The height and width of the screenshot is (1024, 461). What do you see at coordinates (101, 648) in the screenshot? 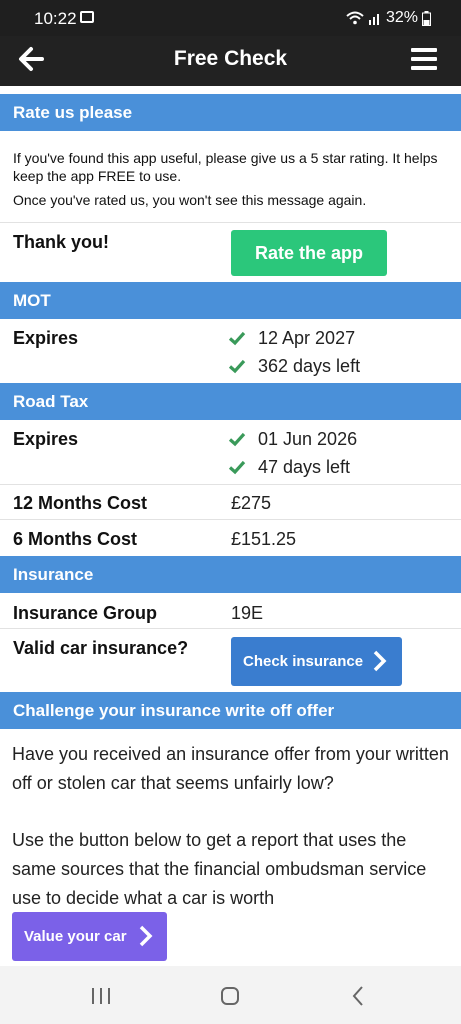
I see `valid-insurance-label: Valid car insurance?` at bounding box center [101, 648].